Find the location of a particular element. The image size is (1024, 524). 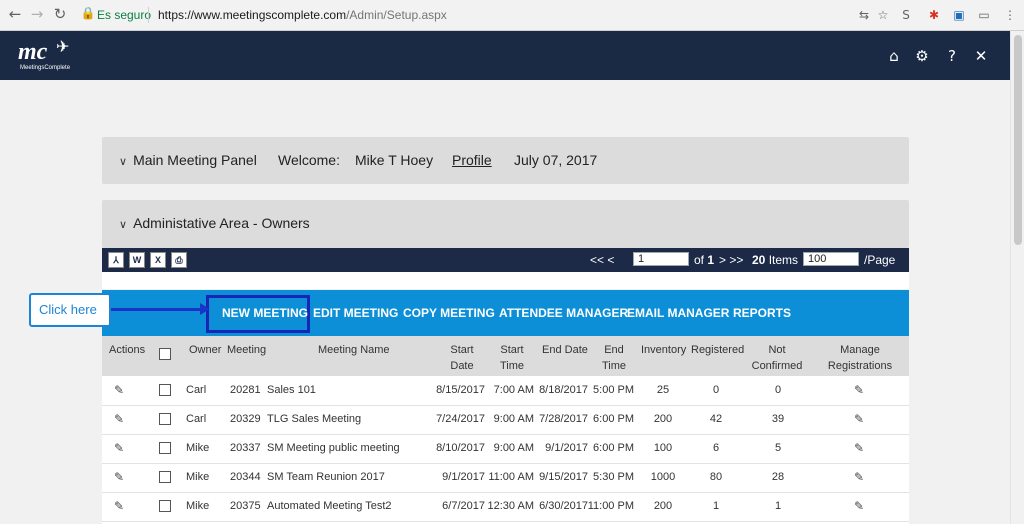

of-label: of is located at coordinates (699, 260).